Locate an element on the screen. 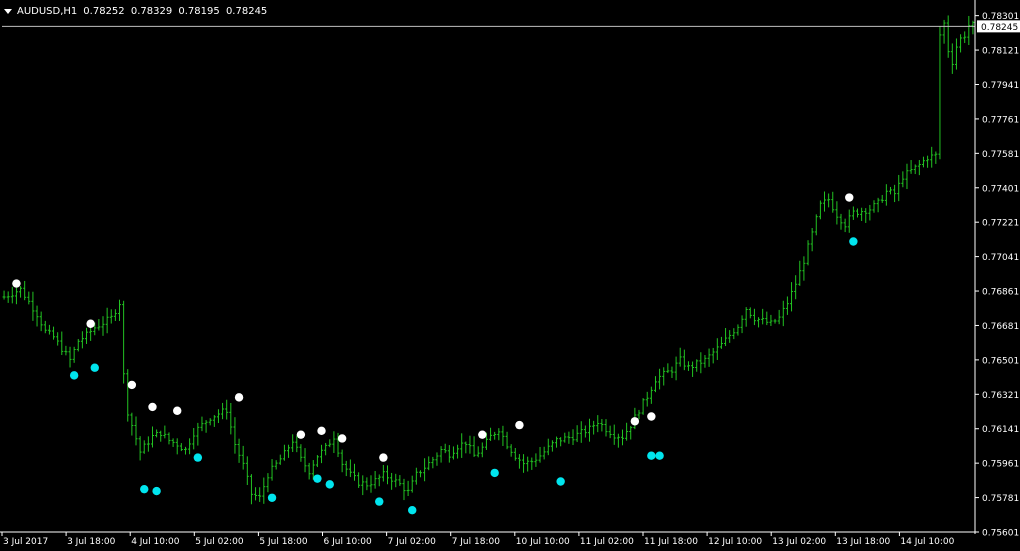  price-tick-label: 0.77221 is located at coordinates (1000, 224).